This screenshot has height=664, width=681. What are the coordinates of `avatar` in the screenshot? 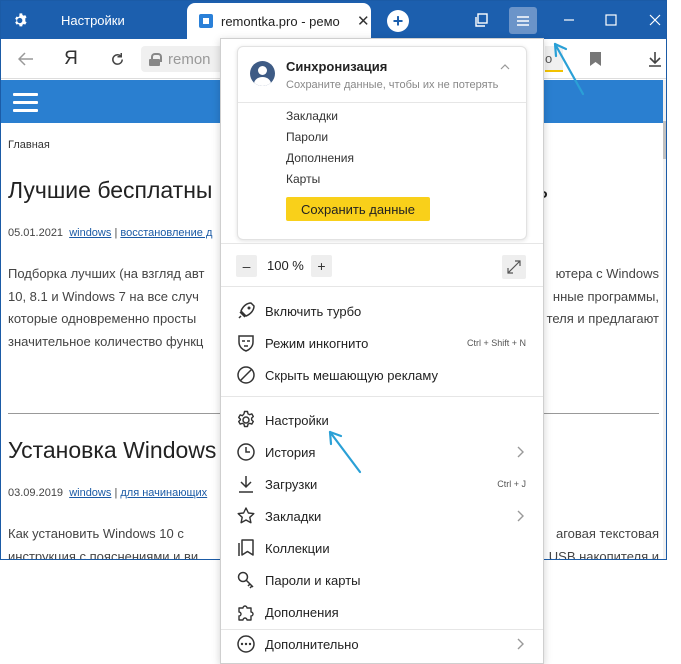 It's located at (262, 73).